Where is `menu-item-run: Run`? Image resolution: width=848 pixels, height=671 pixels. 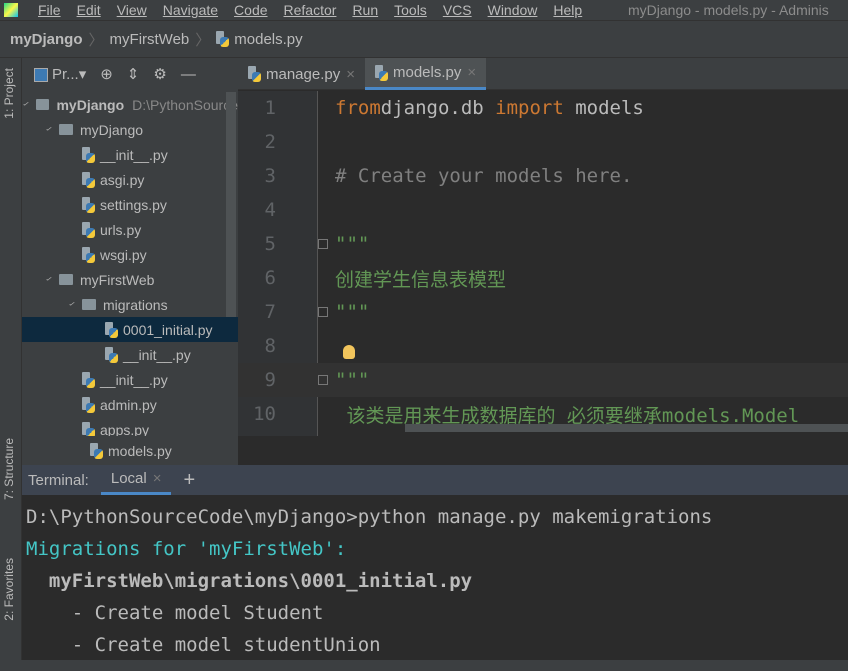 menu-item-run: Run is located at coordinates (365, 10).